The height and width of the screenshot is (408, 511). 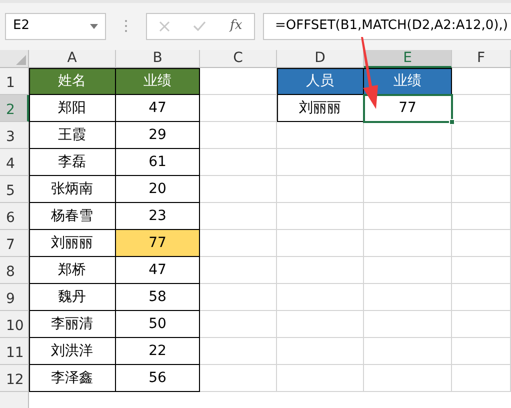 I want to click on column-header-cell: 人员, so click(x=320, y=81).